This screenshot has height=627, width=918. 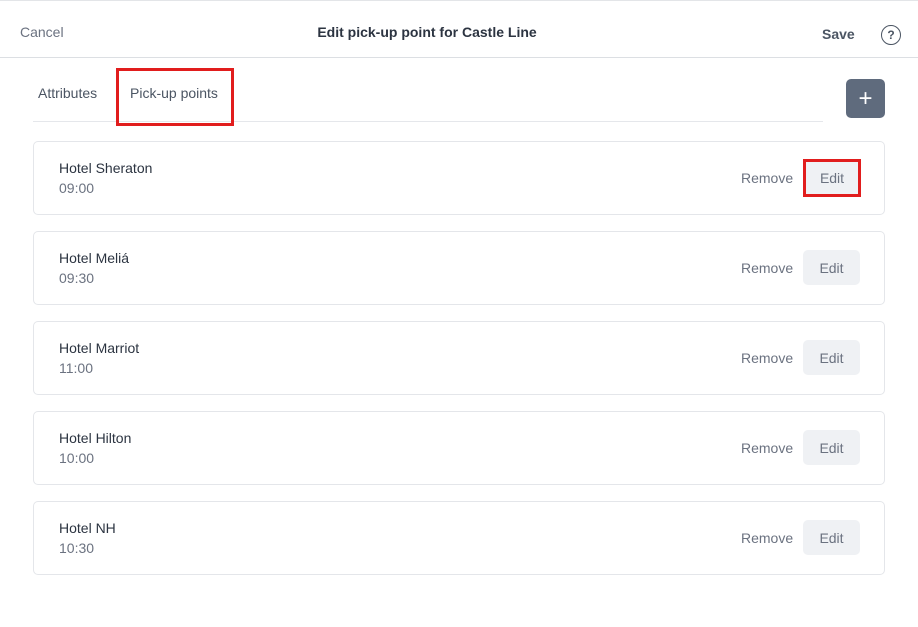 I want to click on pickup-point-name: Hotel Hilton, so click(x=95, y=438).